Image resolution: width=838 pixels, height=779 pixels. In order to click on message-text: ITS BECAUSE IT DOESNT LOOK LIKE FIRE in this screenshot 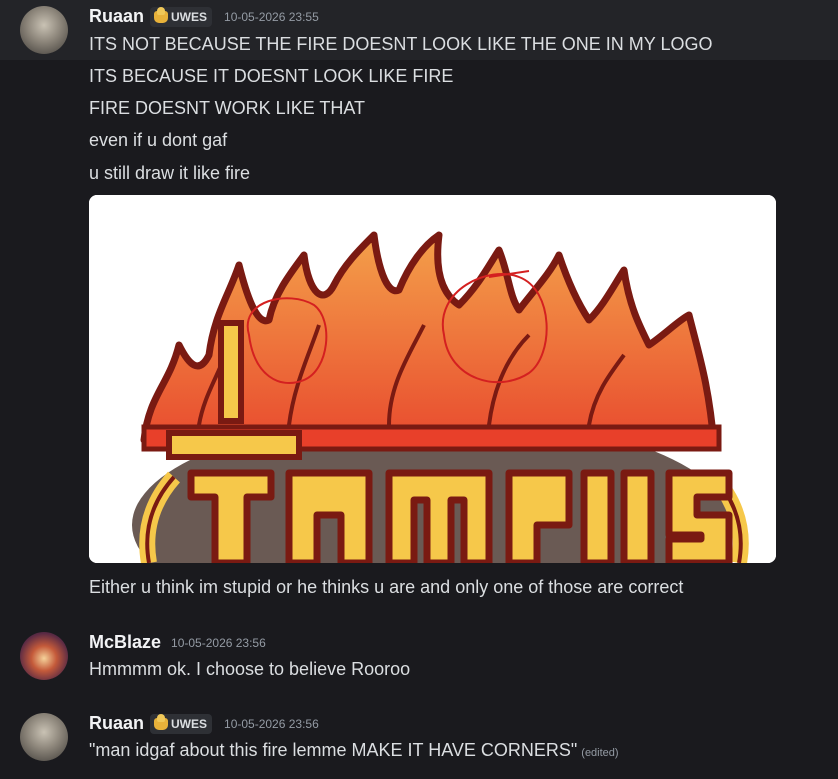, I will do `click(271, 76)`.